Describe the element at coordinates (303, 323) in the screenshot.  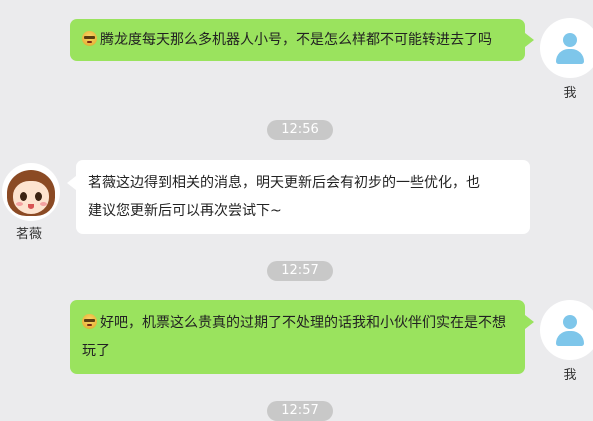
I see `message-text-line: 好吧，机票这么贵真的过期了不处理的话我和小伙伴们实在是不想` at that location.